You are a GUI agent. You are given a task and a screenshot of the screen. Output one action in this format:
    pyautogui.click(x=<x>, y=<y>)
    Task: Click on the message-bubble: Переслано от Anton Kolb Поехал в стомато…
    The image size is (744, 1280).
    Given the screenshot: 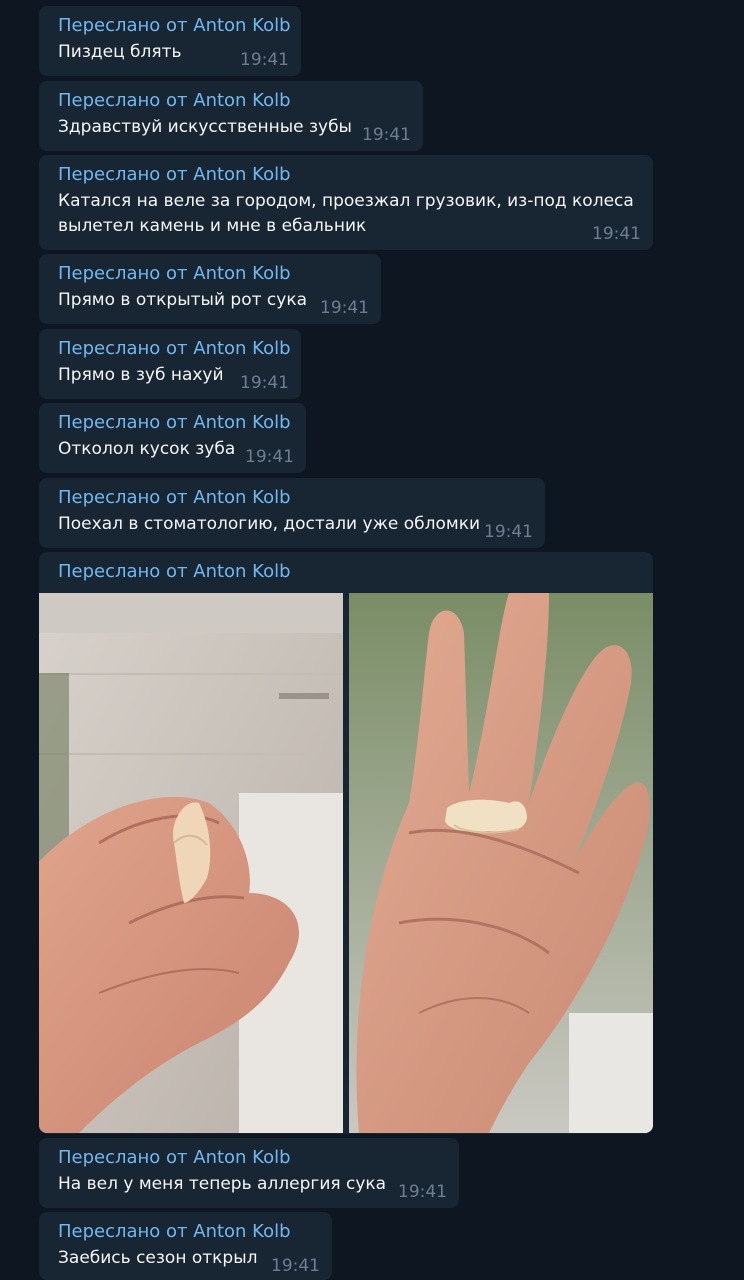 What is the action you would take?
    pyautogui.click(x=292, y=513)
    